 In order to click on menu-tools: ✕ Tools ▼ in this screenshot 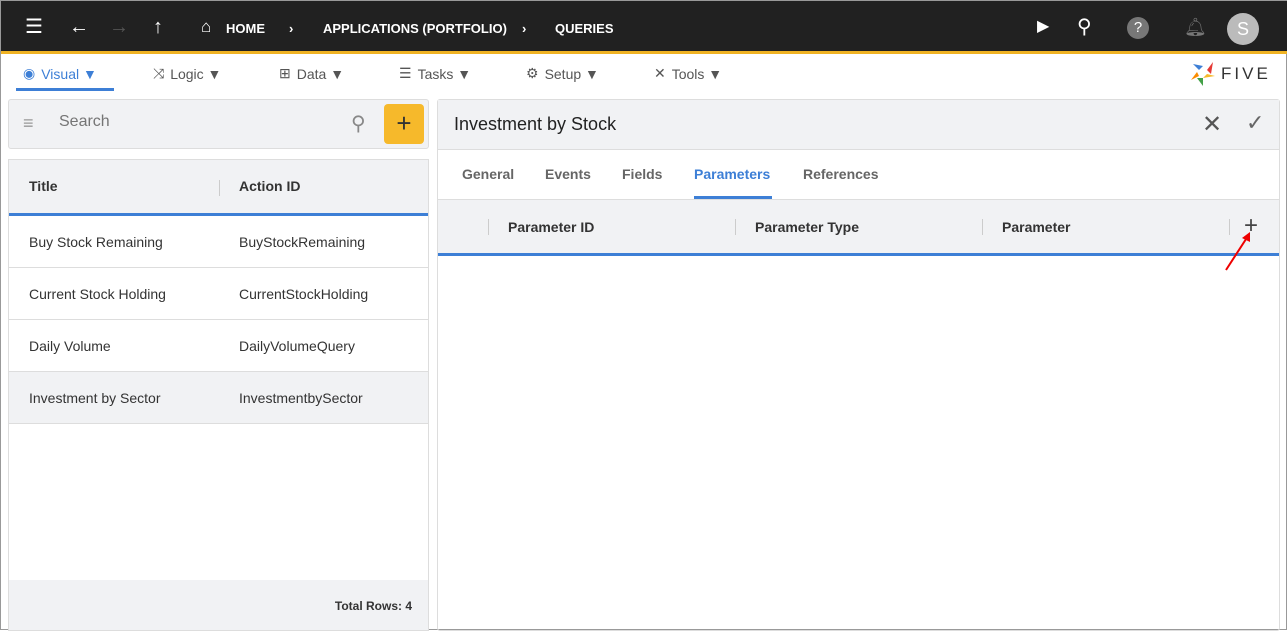, I will do `click(688, 73)`.